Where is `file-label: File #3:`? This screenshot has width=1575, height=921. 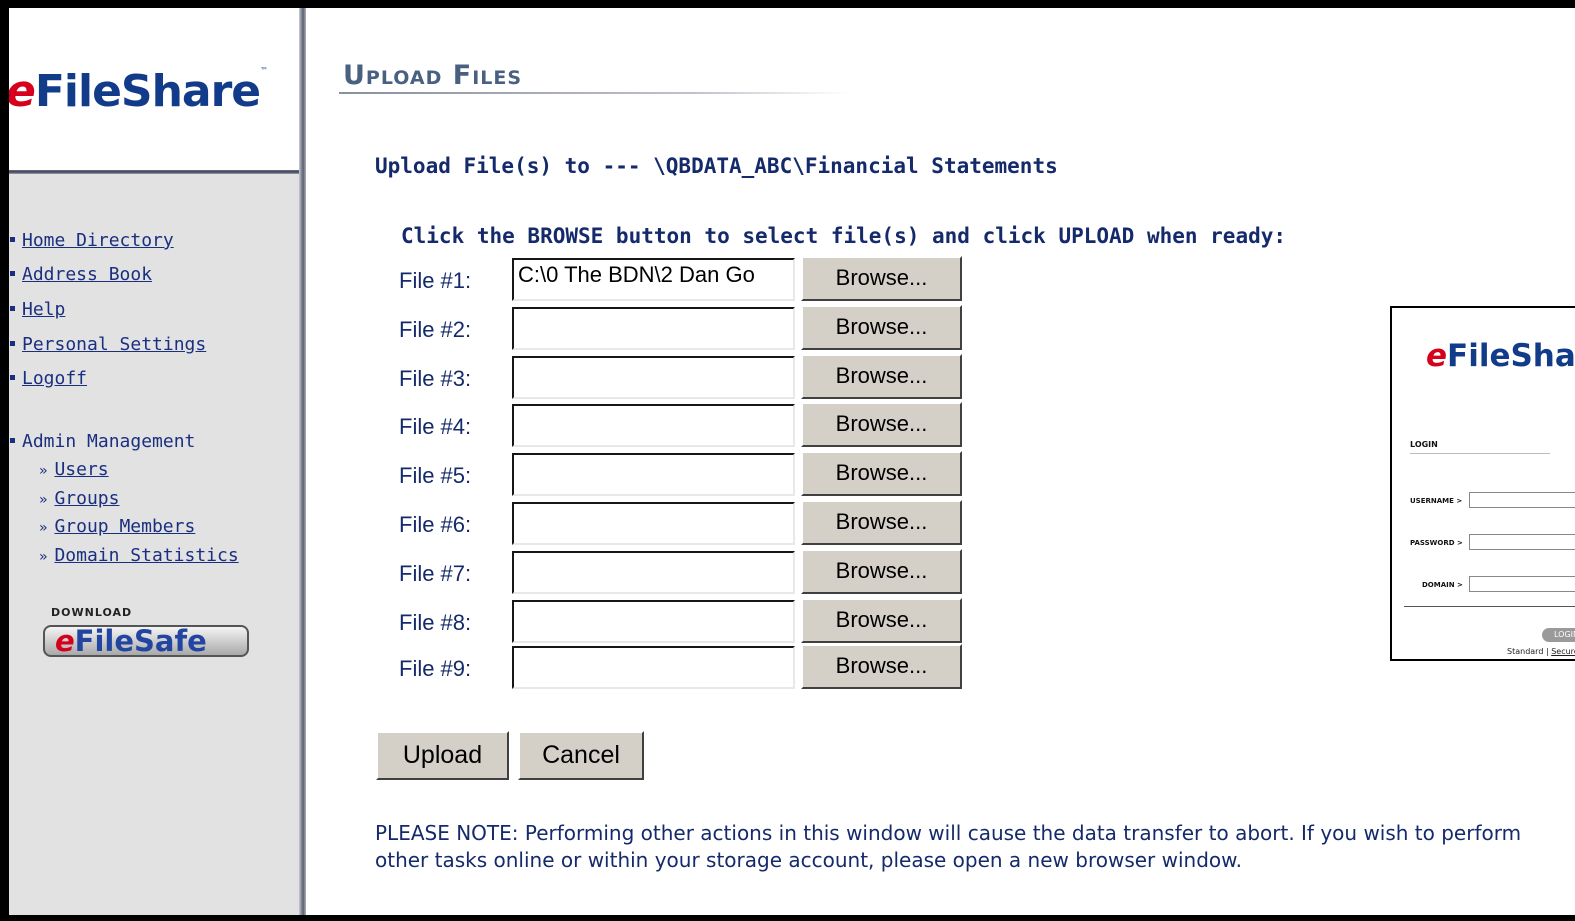
file-label: File #3: is located at coordinates (435, 378).